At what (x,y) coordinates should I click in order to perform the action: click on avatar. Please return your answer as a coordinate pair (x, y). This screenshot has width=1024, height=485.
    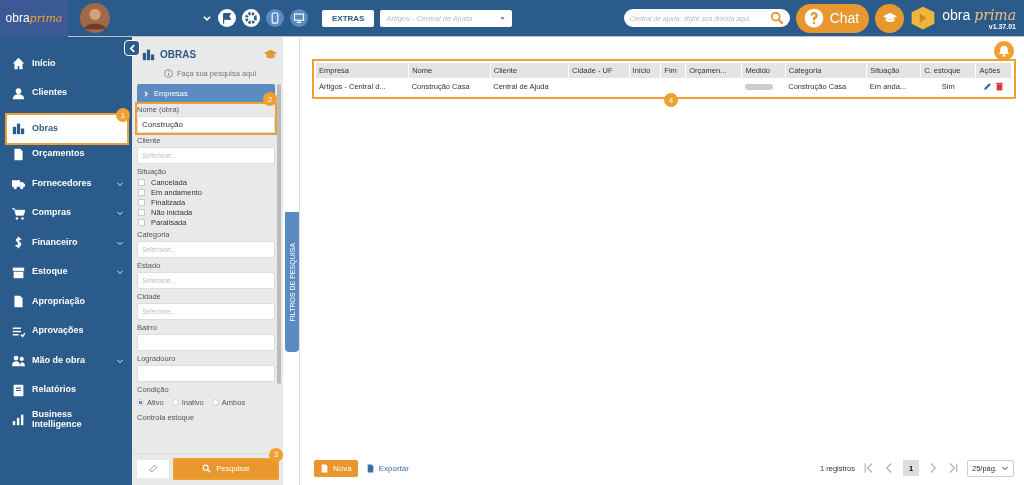
    Looking at the image, I should click on (95, 18).